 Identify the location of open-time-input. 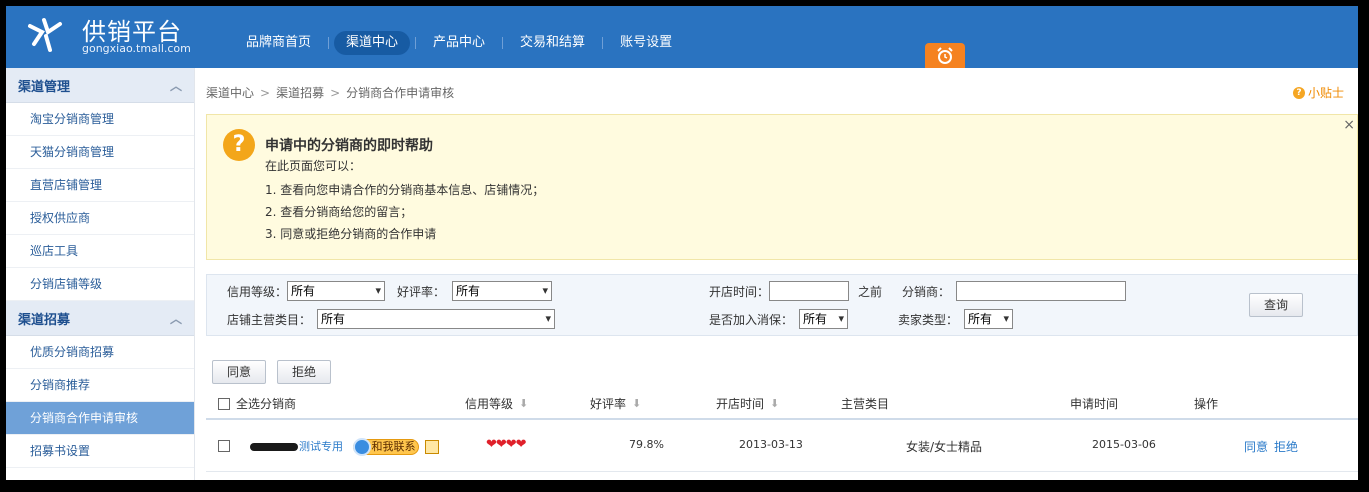
(809, 291).